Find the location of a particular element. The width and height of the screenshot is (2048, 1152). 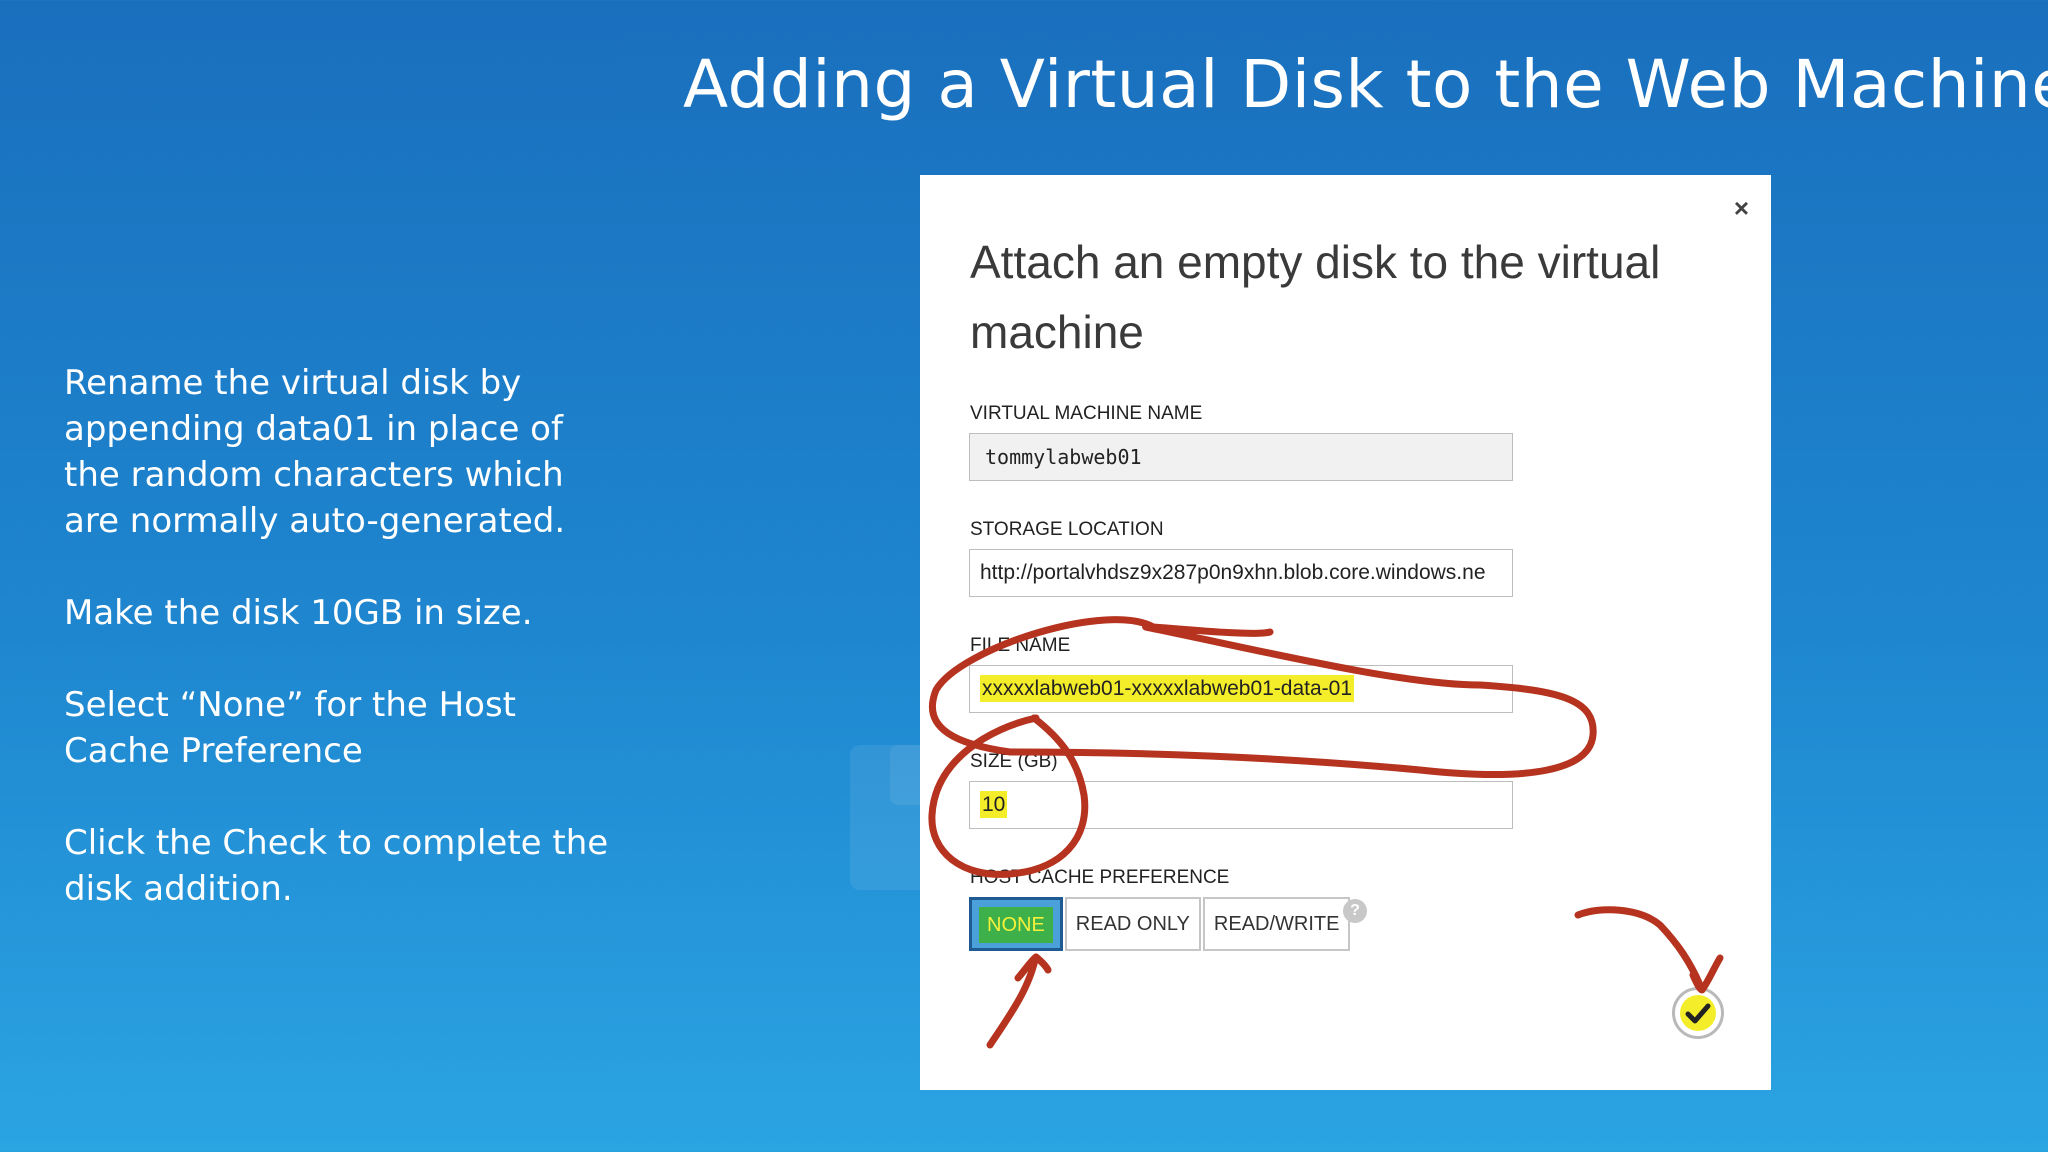

file-name-input: xxxxxlabweb01-xxxxxlabweb01-data-01 is located at coordinates (1241, 689).